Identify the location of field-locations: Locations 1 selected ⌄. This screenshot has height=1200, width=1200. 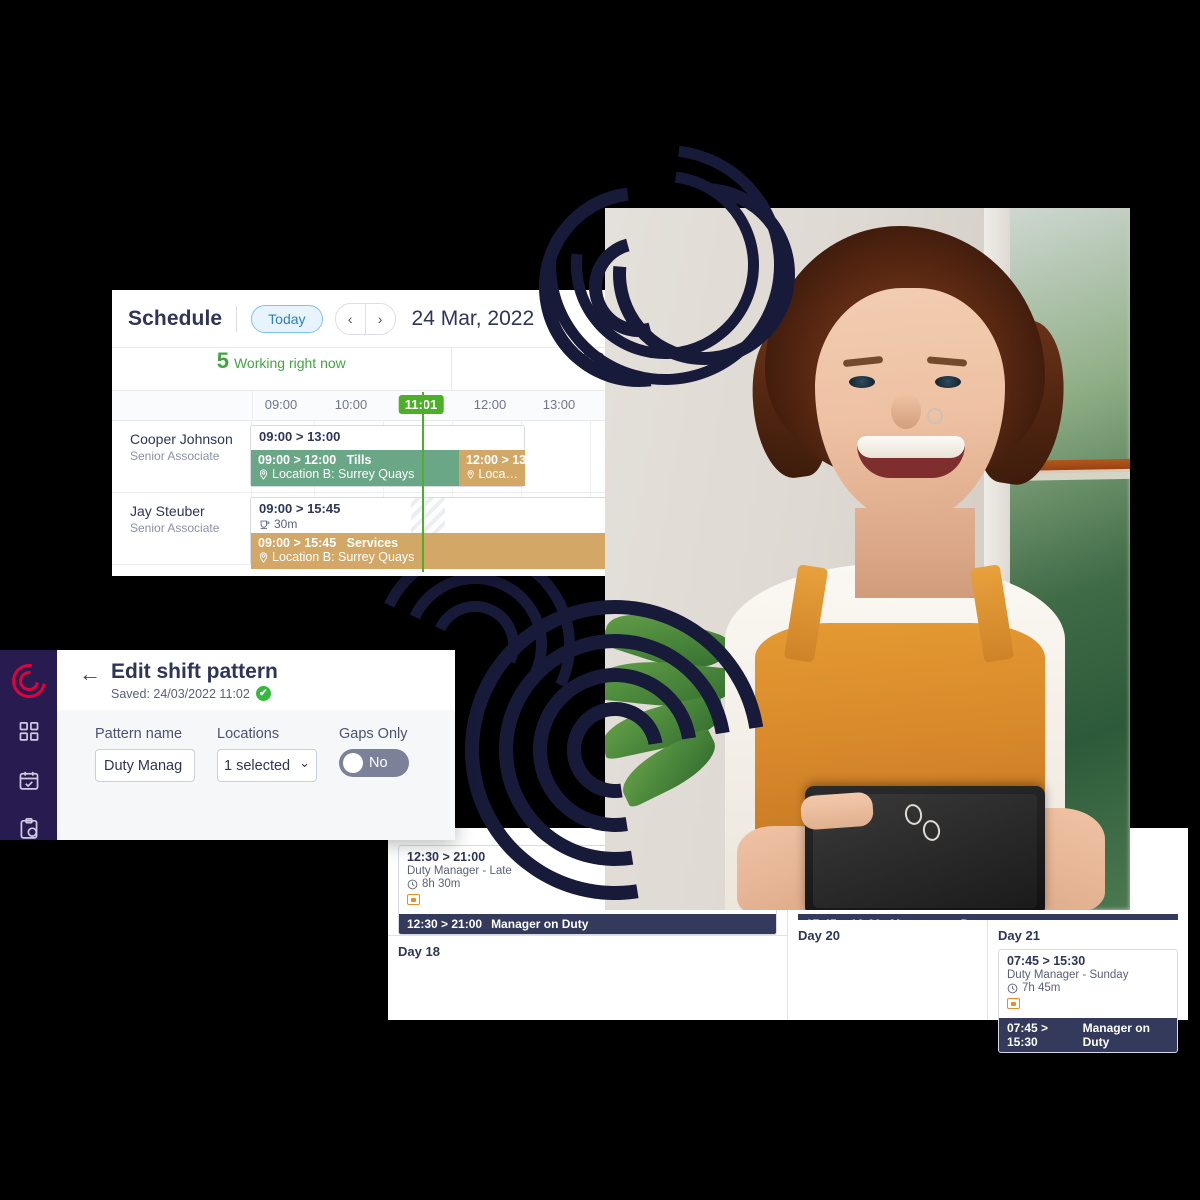
(267, 754).